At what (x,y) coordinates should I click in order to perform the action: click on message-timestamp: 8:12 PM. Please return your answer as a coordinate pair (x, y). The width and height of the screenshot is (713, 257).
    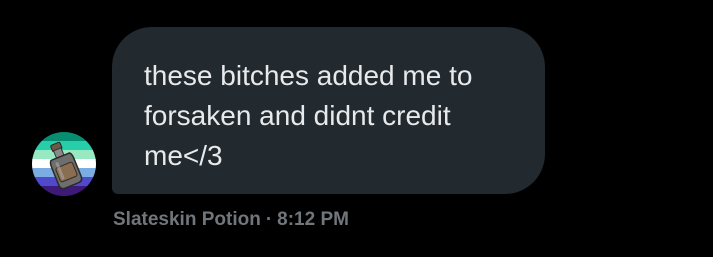
    Looking at the image, I should click on (313, 219).